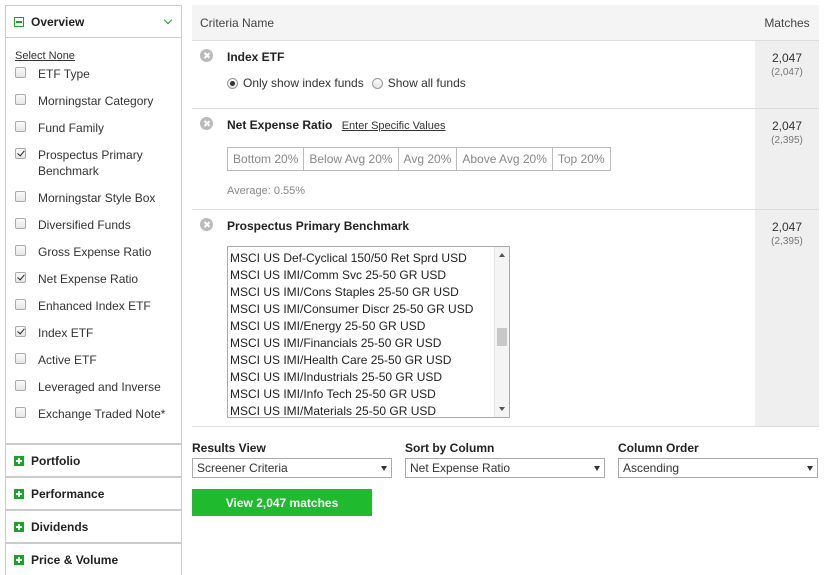 This screenshot has width=827, height=575. What do you see at coordinates (71, 128) in the screenshot?
I see `checkbox-label: Fund Family` at bounding box center [71, 128].